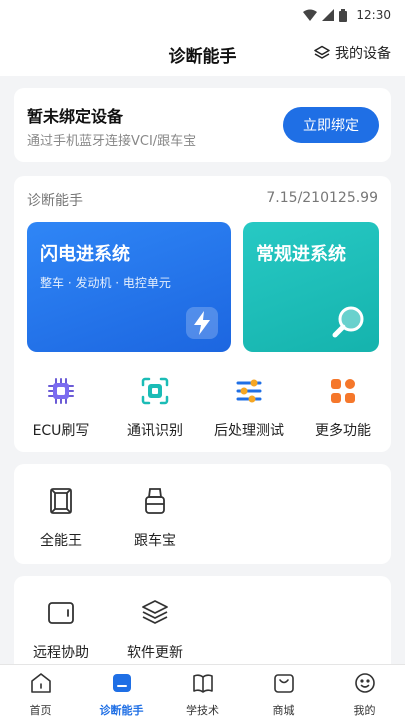 The width and height of the screenshot is (405, 720). Describe the element at coordinates (155, 518) in the screenshot. I see `tool-genche-bao: 跟车宝` at that location.